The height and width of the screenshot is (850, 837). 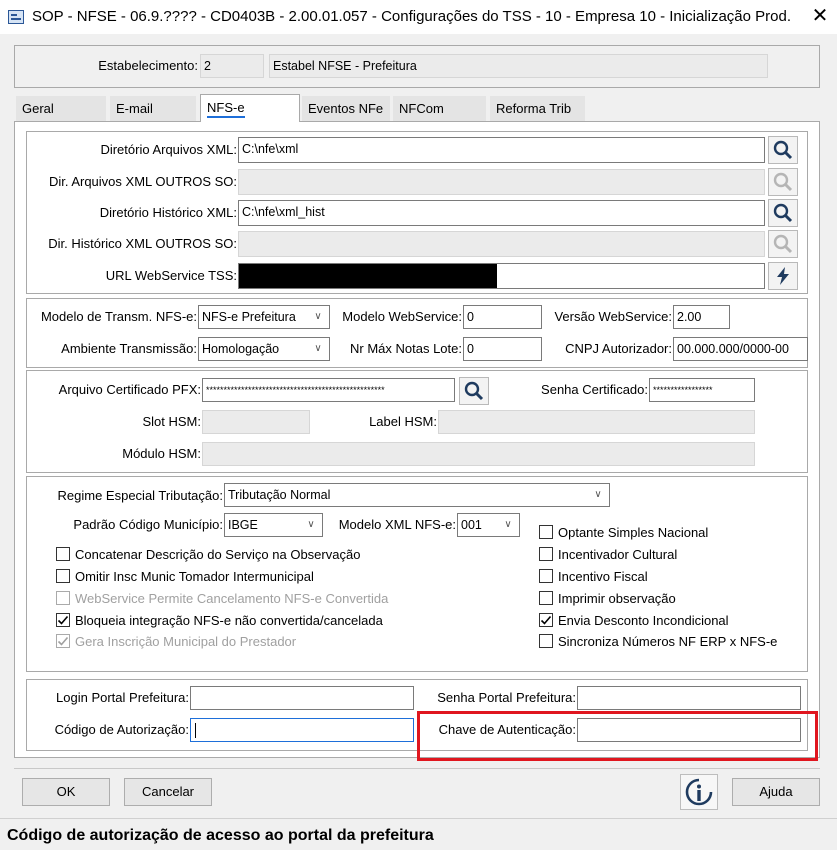 I want to click on tab-nfse-label: NFS-e, so click(x=226, y=109).